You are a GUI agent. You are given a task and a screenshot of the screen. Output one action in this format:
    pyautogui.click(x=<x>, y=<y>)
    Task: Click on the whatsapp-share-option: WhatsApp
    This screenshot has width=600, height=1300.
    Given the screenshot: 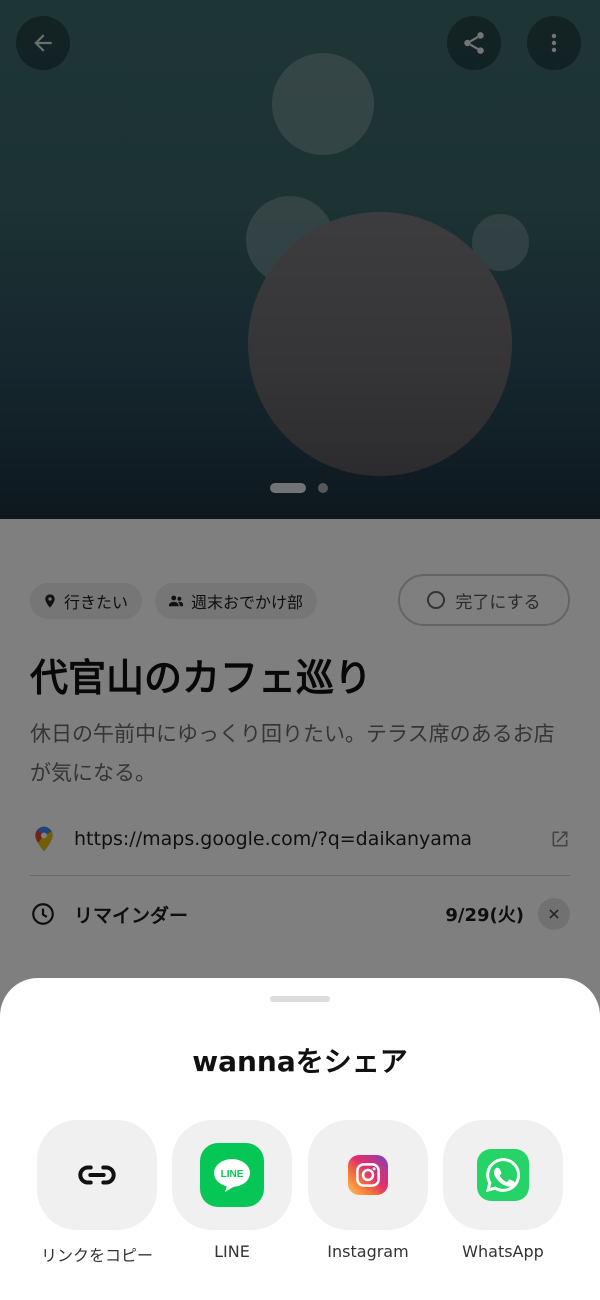 What is the action you would take?
    pyautogui.click(x=503, y=1195)
    